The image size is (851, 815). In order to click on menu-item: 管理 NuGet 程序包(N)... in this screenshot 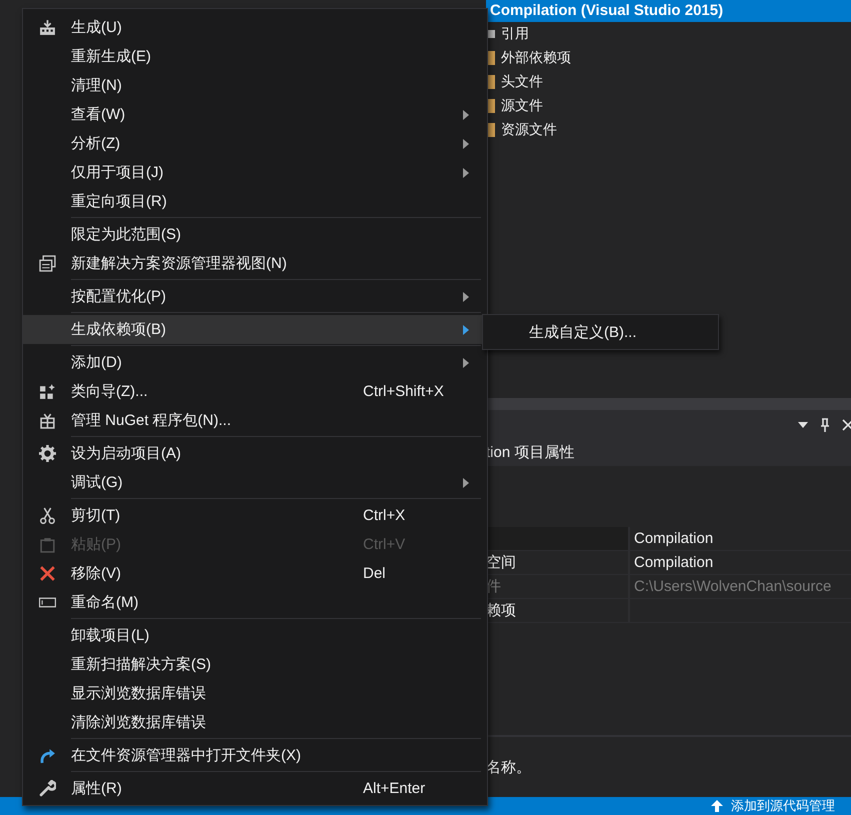, I will do `click(255, 420)`.